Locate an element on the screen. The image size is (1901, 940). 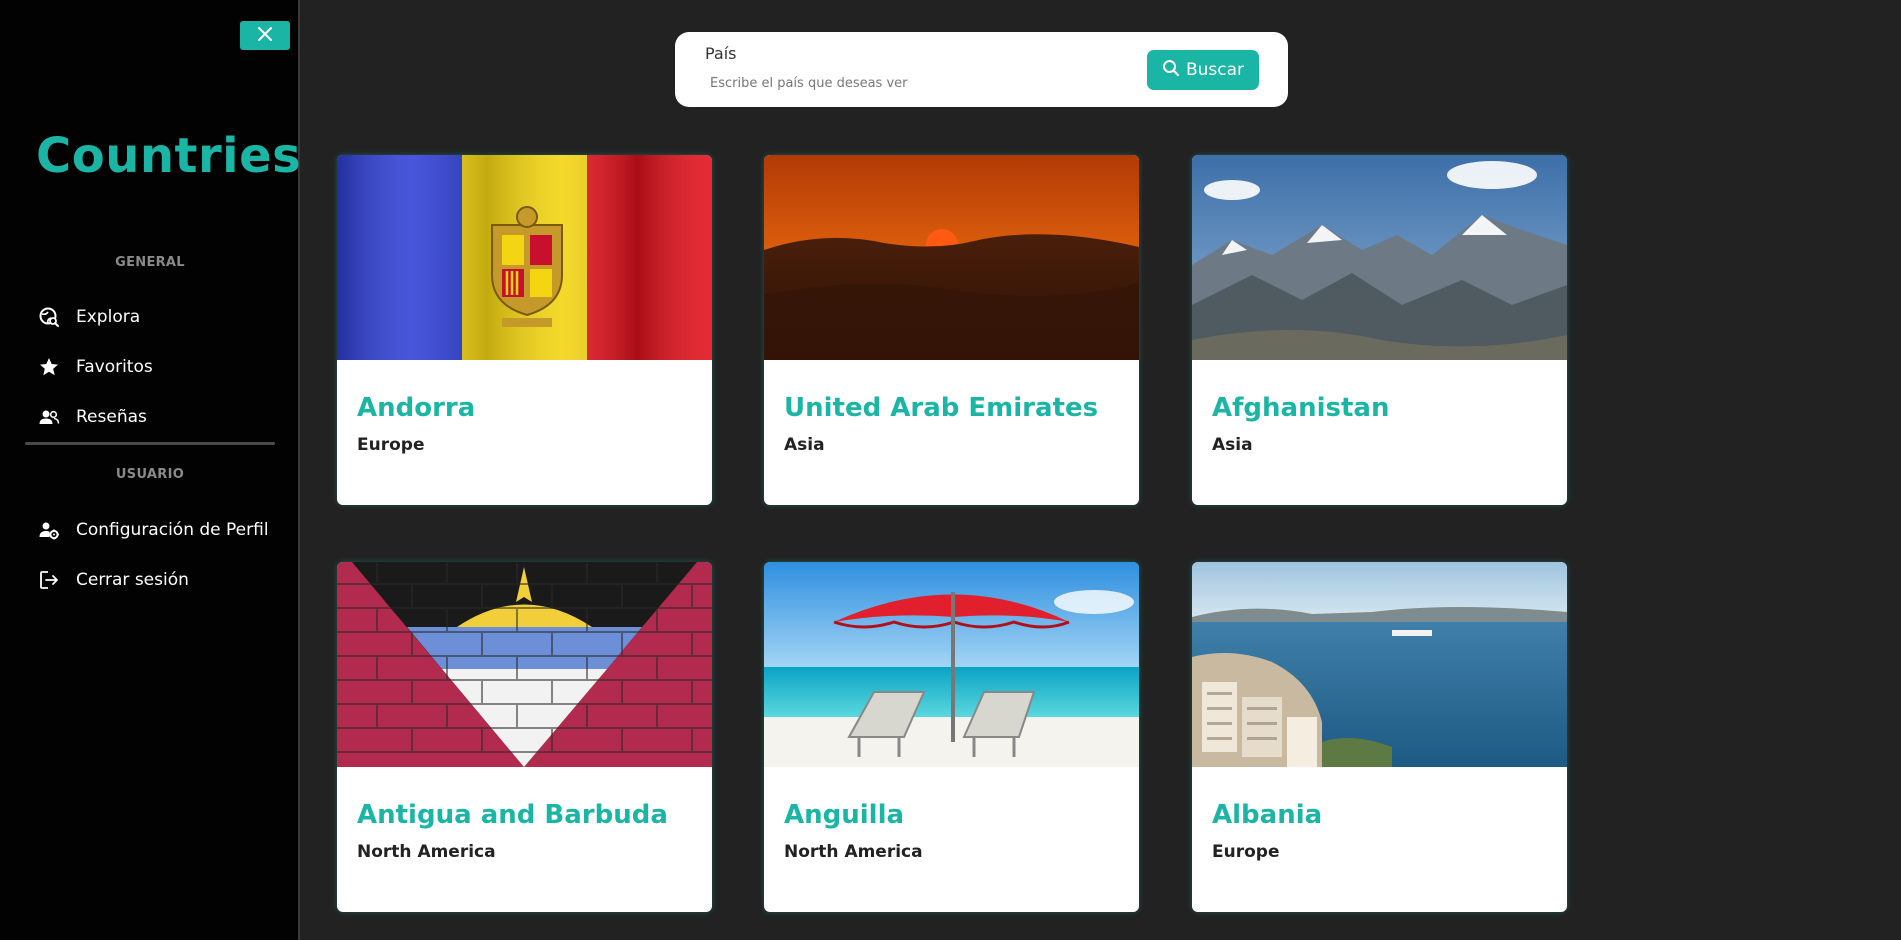
country-name: Albania is located at coordinates (1267, 815).